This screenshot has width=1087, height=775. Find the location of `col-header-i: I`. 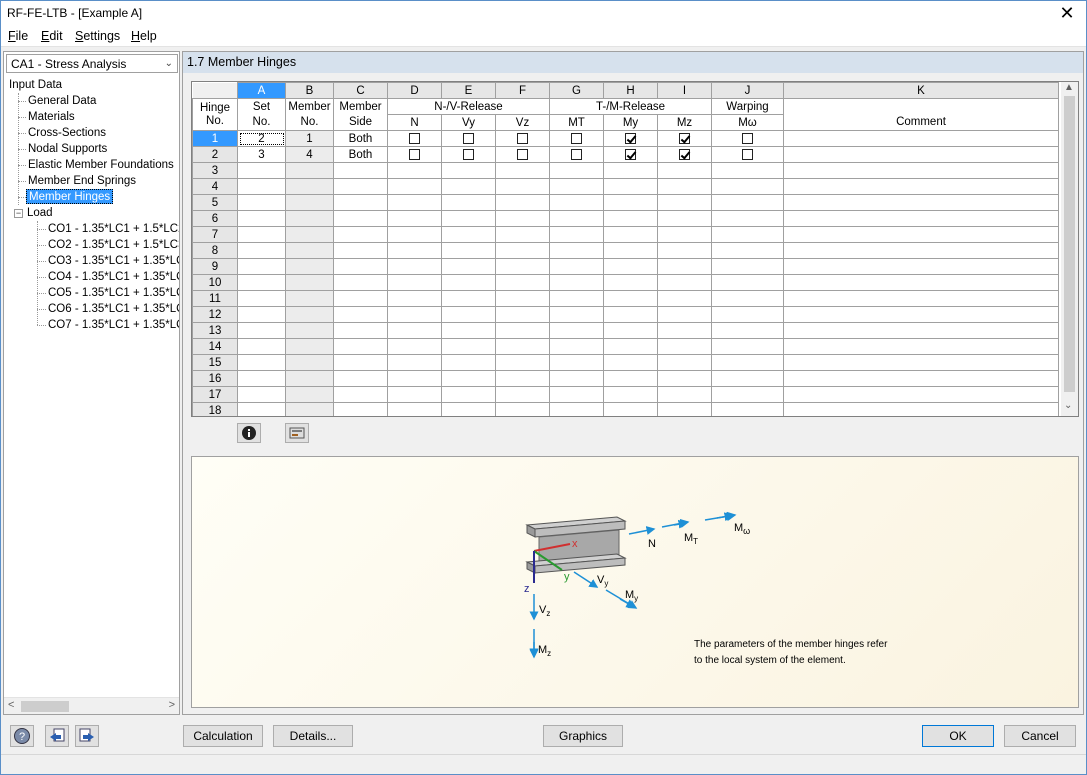

col-header-i: I is located at coordinates (684, 90).